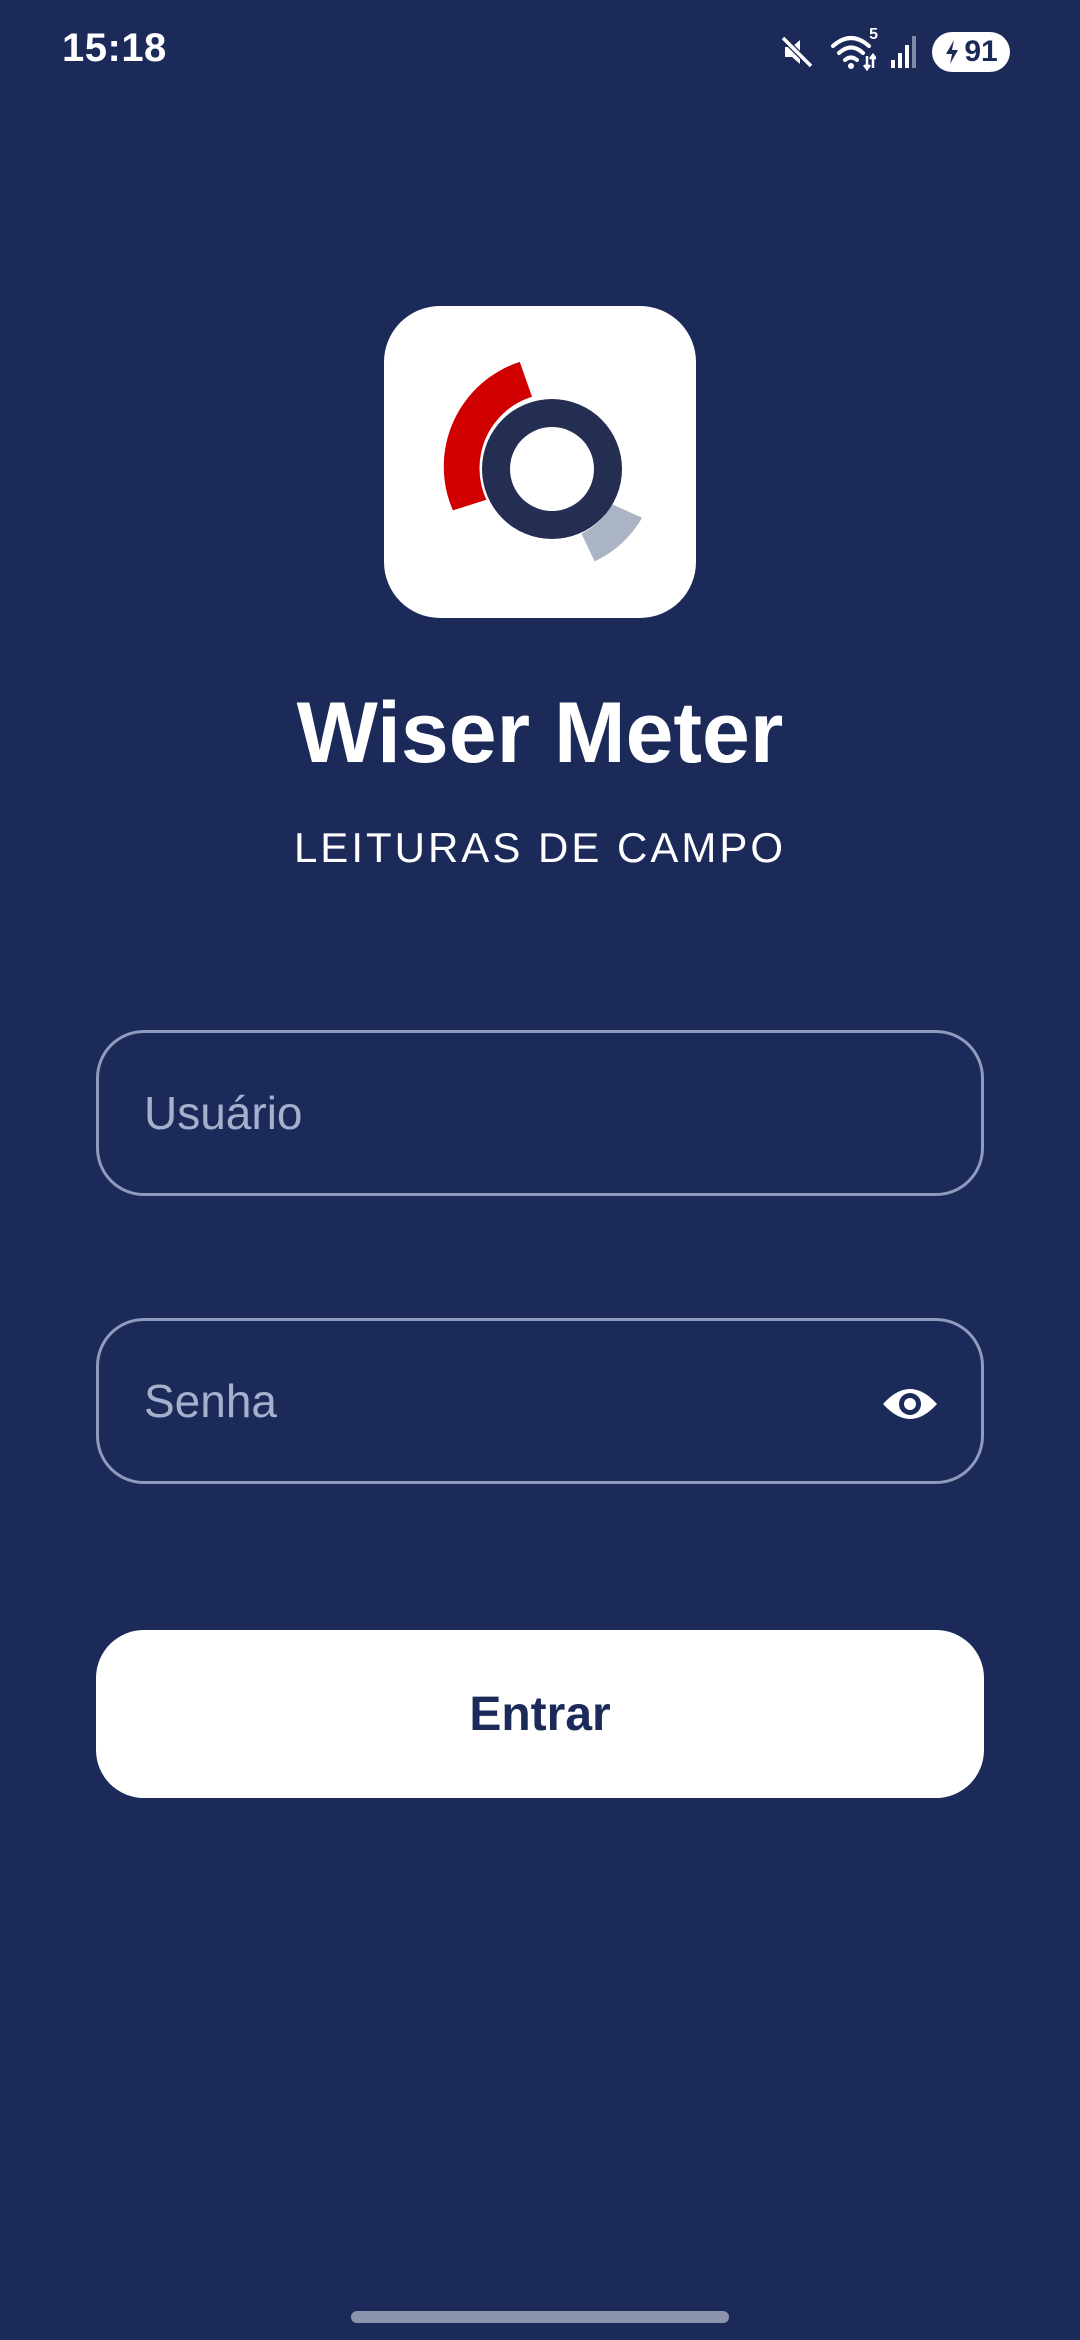 This screenshot has height=2340, width=1080. What do you see at coordinates (540, 1714) in the screenshot?
I see `login-button: Entrar` at bounding box center [540, 1714].